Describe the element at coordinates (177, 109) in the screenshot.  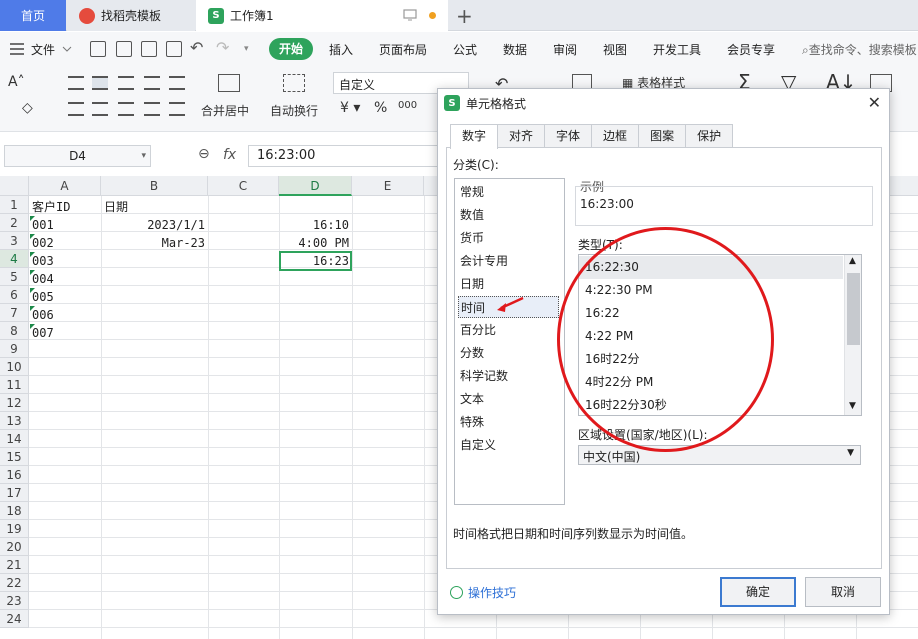
I see `distributed-icon` at that location.